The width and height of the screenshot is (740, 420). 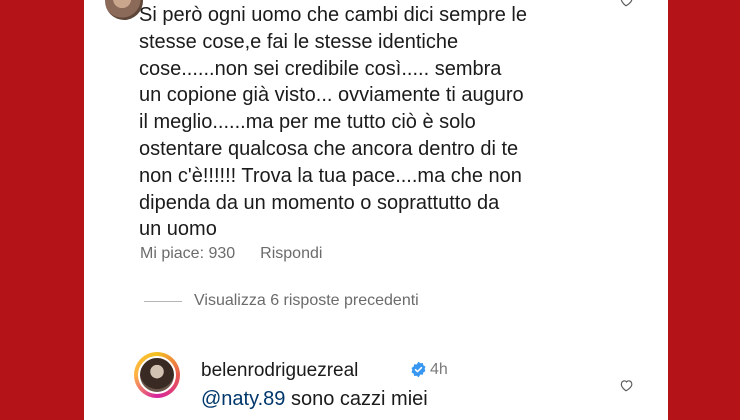 I want to click on reply-button: Rispondi, so click(x=291, y=254).